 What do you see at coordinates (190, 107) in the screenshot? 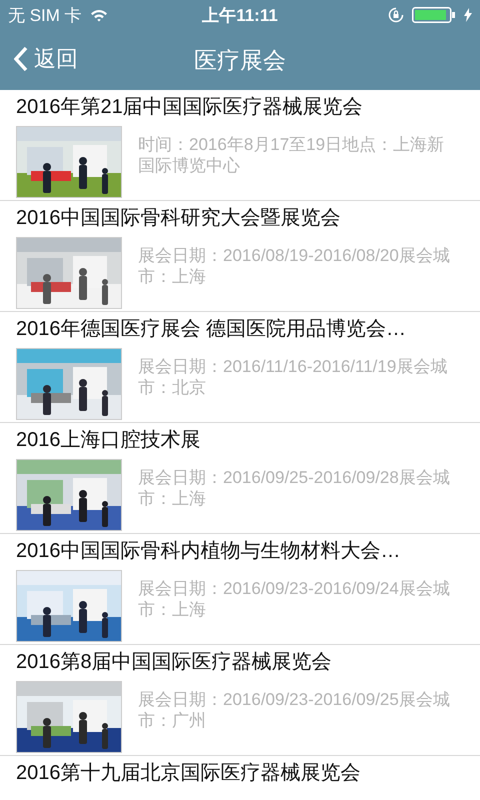
I see `exhibition-title: 2016年第21届中国国际医疗器械展览会` at bounding box center [190, 107].